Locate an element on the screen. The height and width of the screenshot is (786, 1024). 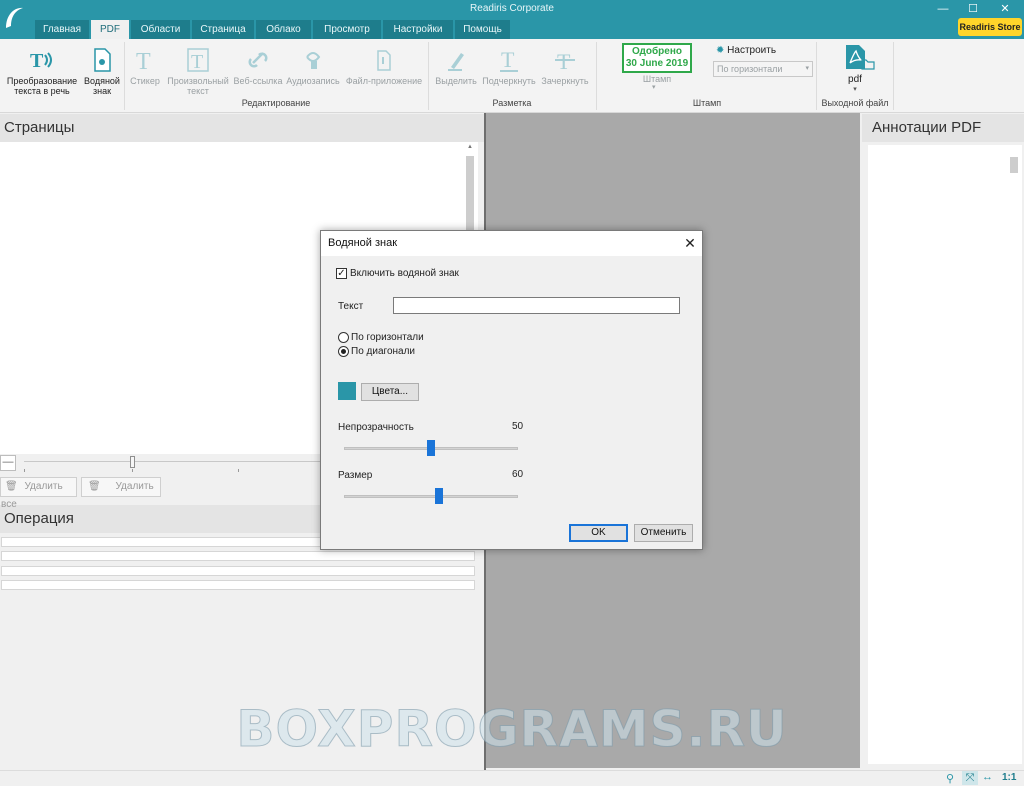
highlight-button: Выделить is located at coordinates (456, 66).